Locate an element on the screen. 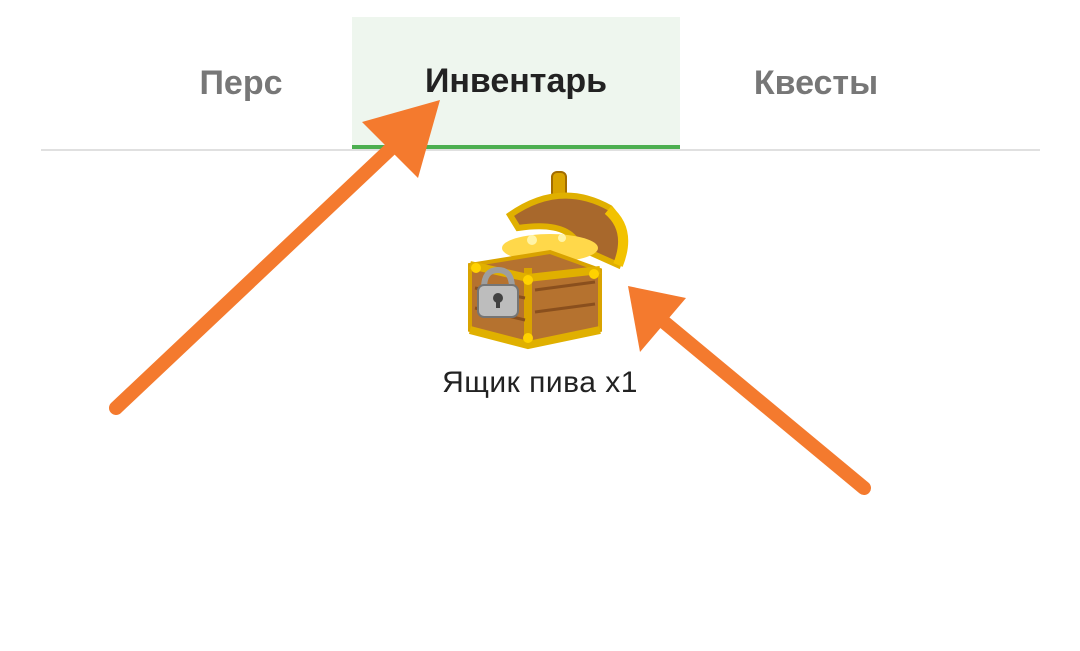  tab-inventory: Инвентарь is located at coordinates (516, 83).